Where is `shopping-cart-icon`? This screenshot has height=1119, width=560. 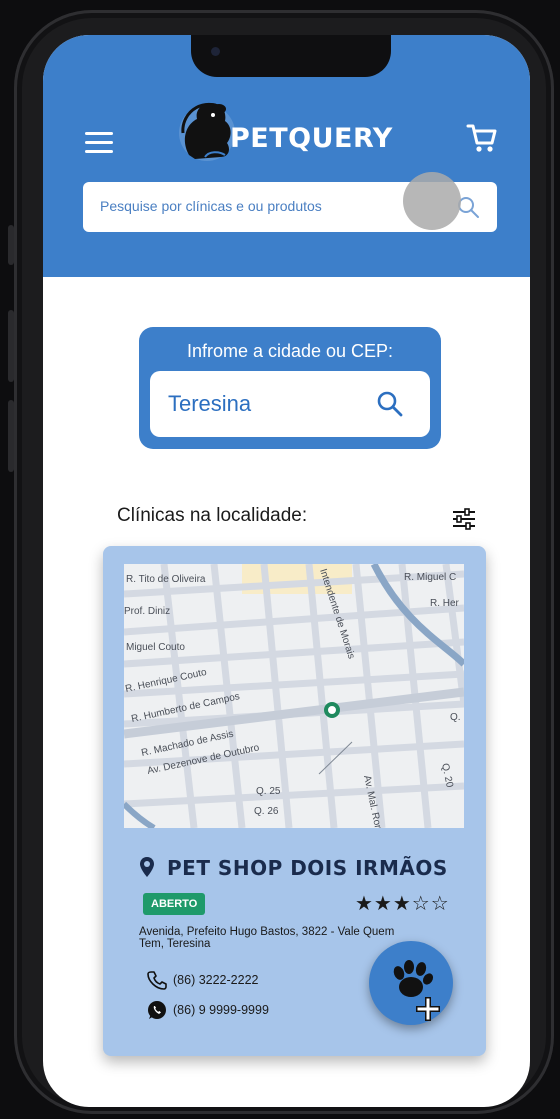 shopping-cart-icon is located at coordinates (482, 138).